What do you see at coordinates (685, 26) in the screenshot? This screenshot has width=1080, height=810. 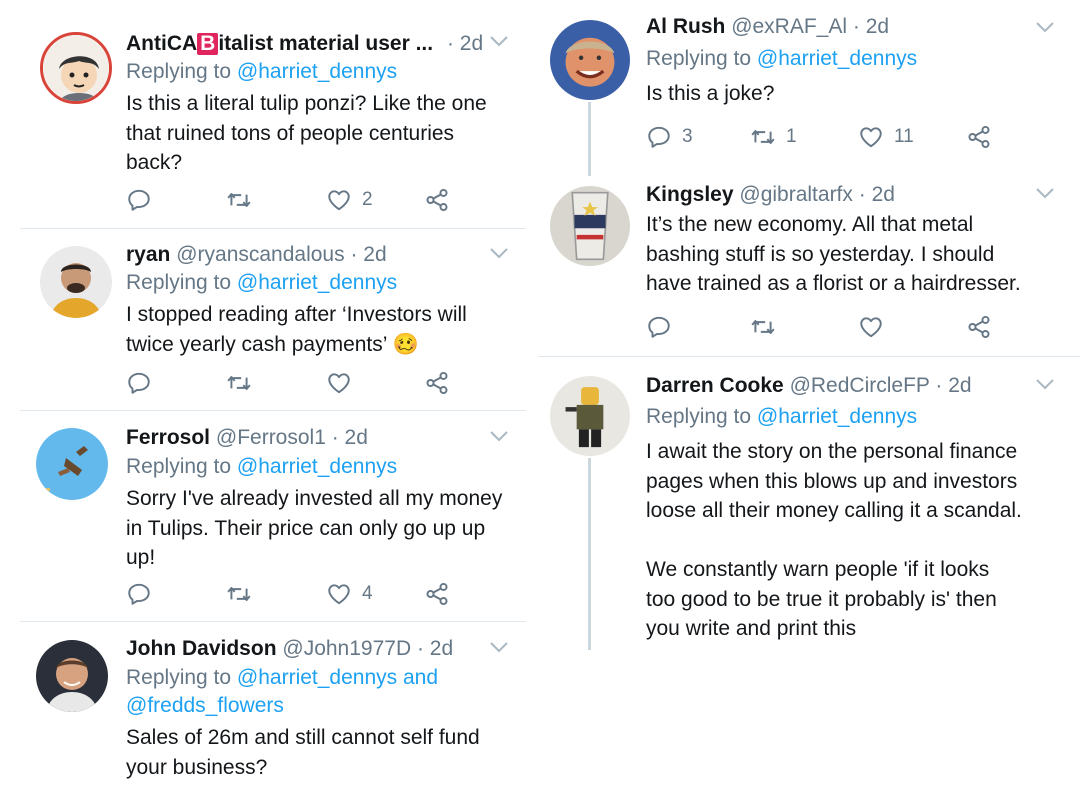 I see `display-name: Al Rush` at bounding box center [685, 26].